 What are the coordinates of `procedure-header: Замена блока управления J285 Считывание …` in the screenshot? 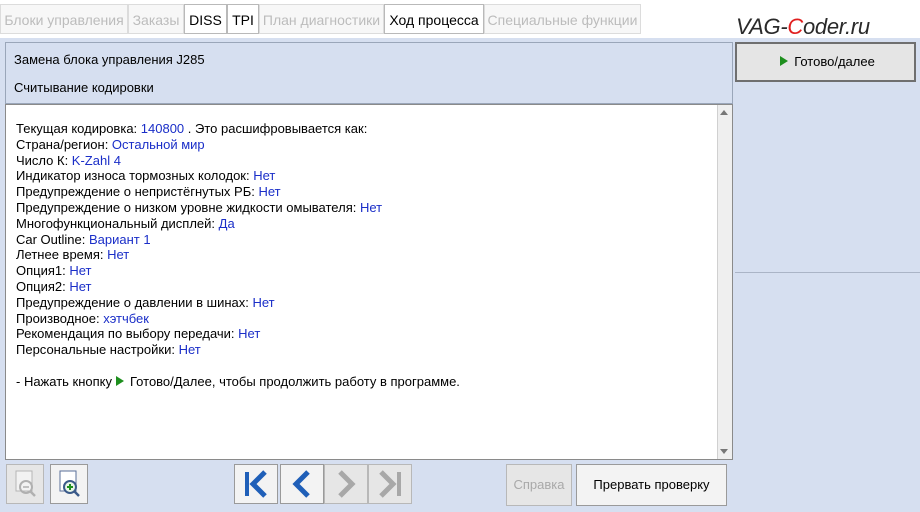 It's located at (369, 73).